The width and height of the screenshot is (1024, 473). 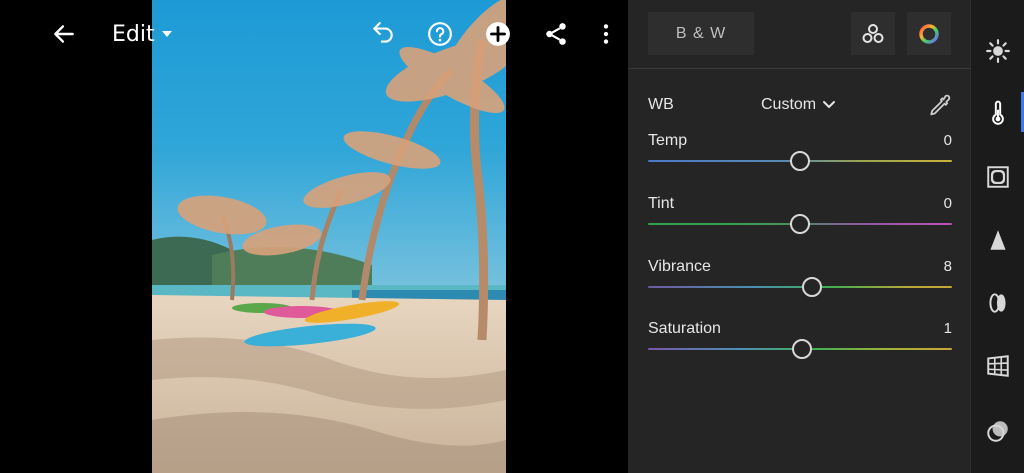 I want to click on white-balance-dropdown: Custom, so click(x=798, y=105).